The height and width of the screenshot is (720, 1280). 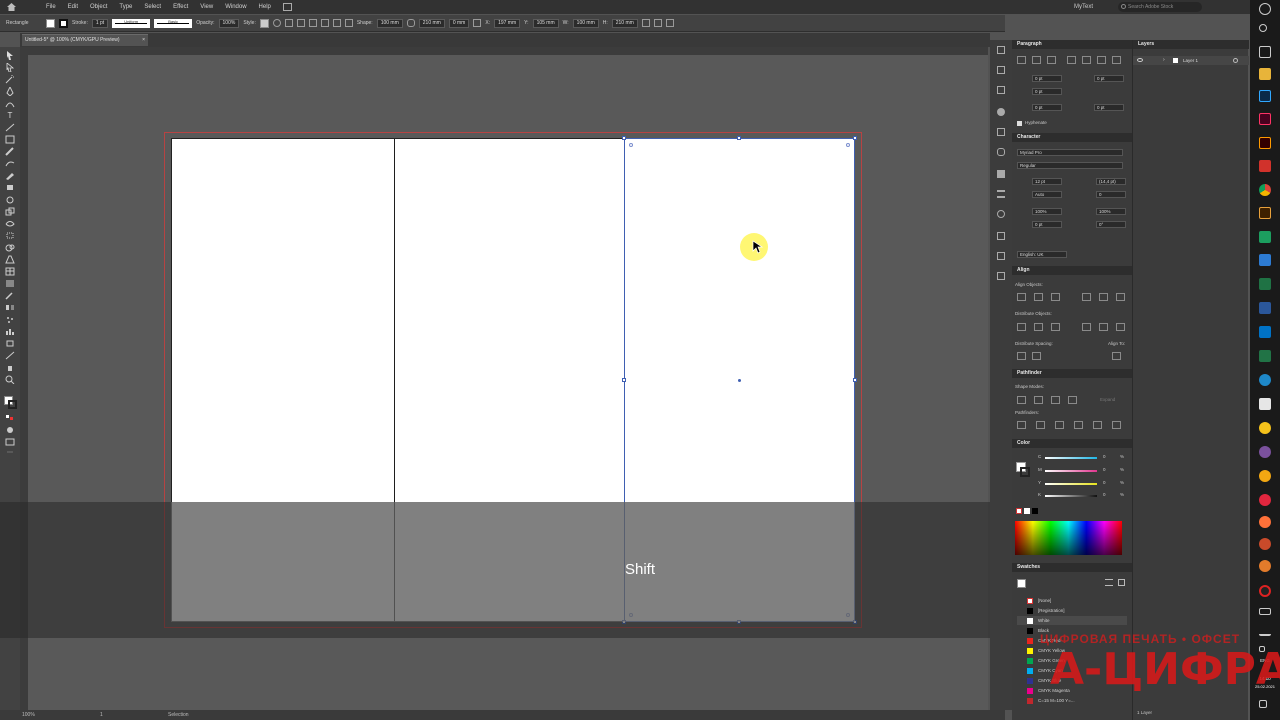 What do you see at coordinates (848, 145) in the screenshot?
I see `corner-widget` at bounding box center [848, 145].